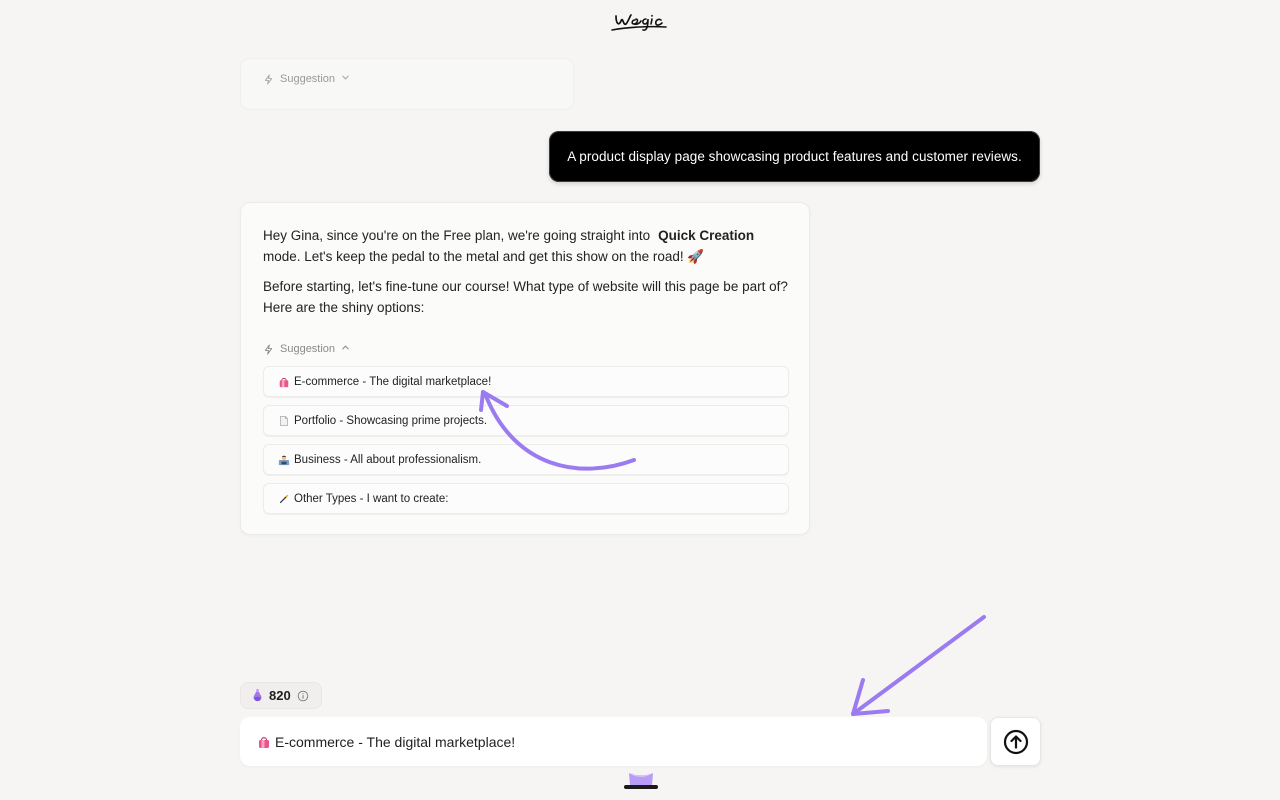 Image resolution: width=1280 pixels, height=800 pixels. I want to click on credits-value: 820, so click(280, 695).